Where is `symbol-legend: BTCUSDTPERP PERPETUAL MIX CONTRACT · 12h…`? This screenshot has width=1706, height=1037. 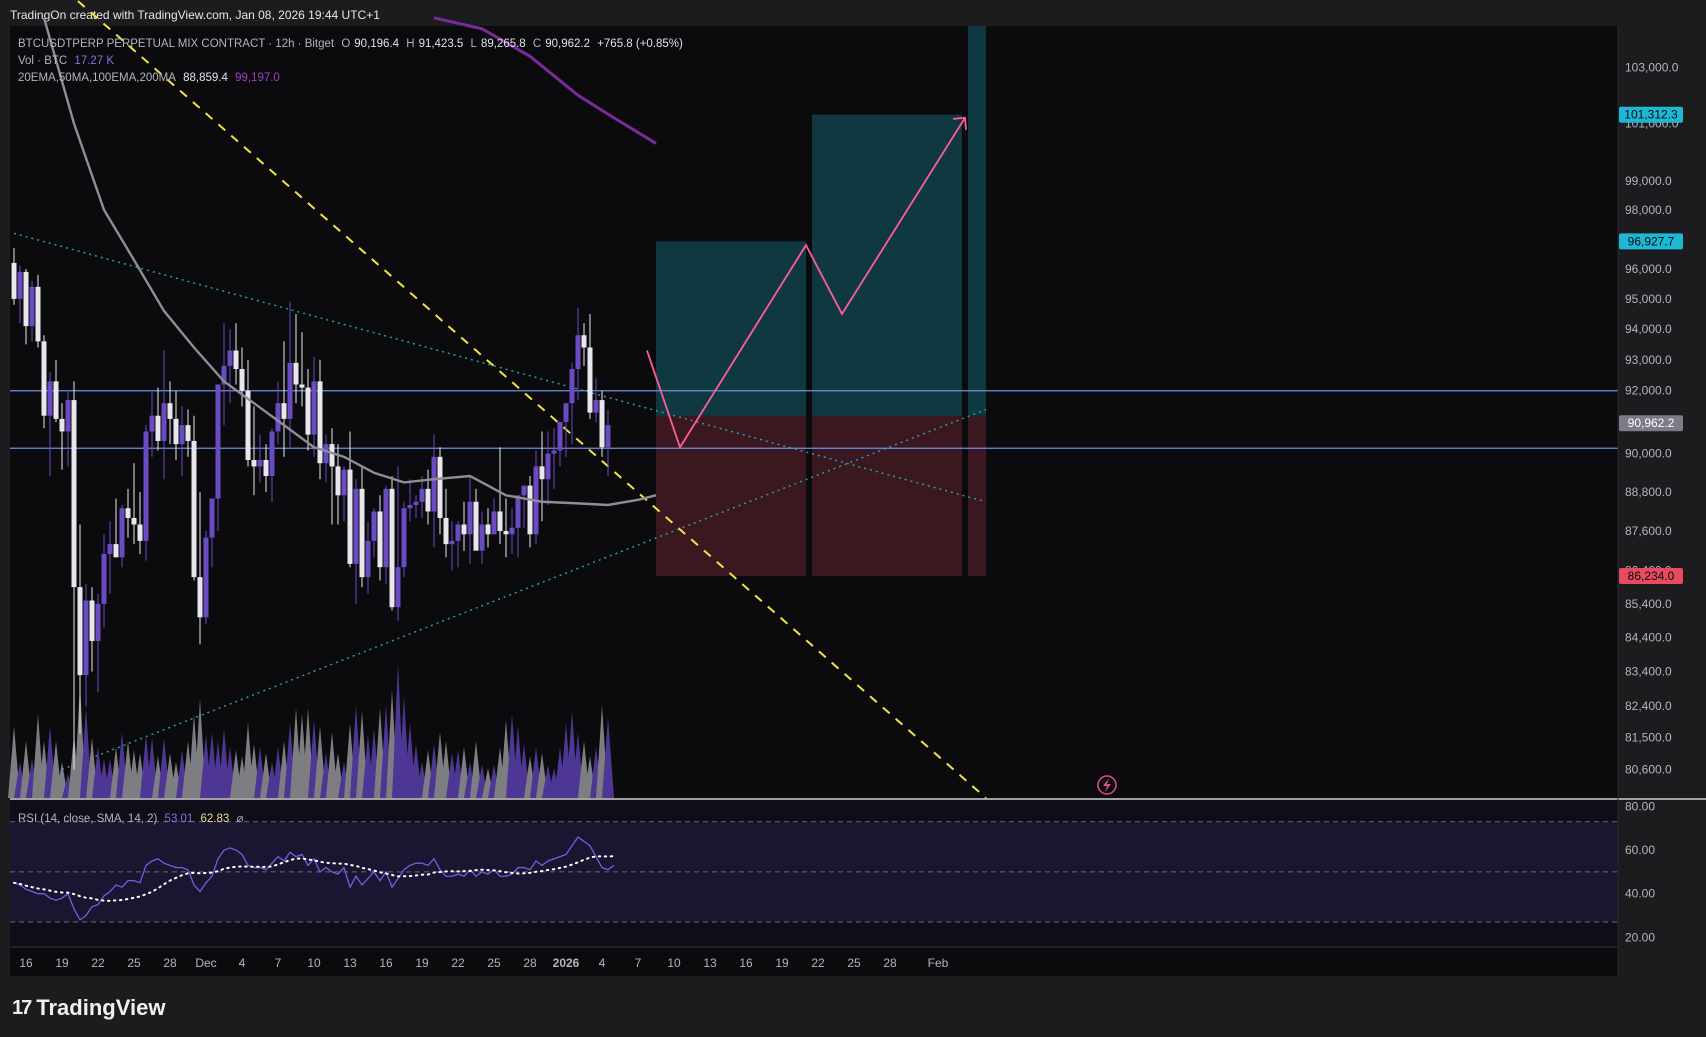 symbol-legend: BTCUSDTPERP PERPETUAL MIX CONTRACT · 12h… is located at coordinates (352, 44).